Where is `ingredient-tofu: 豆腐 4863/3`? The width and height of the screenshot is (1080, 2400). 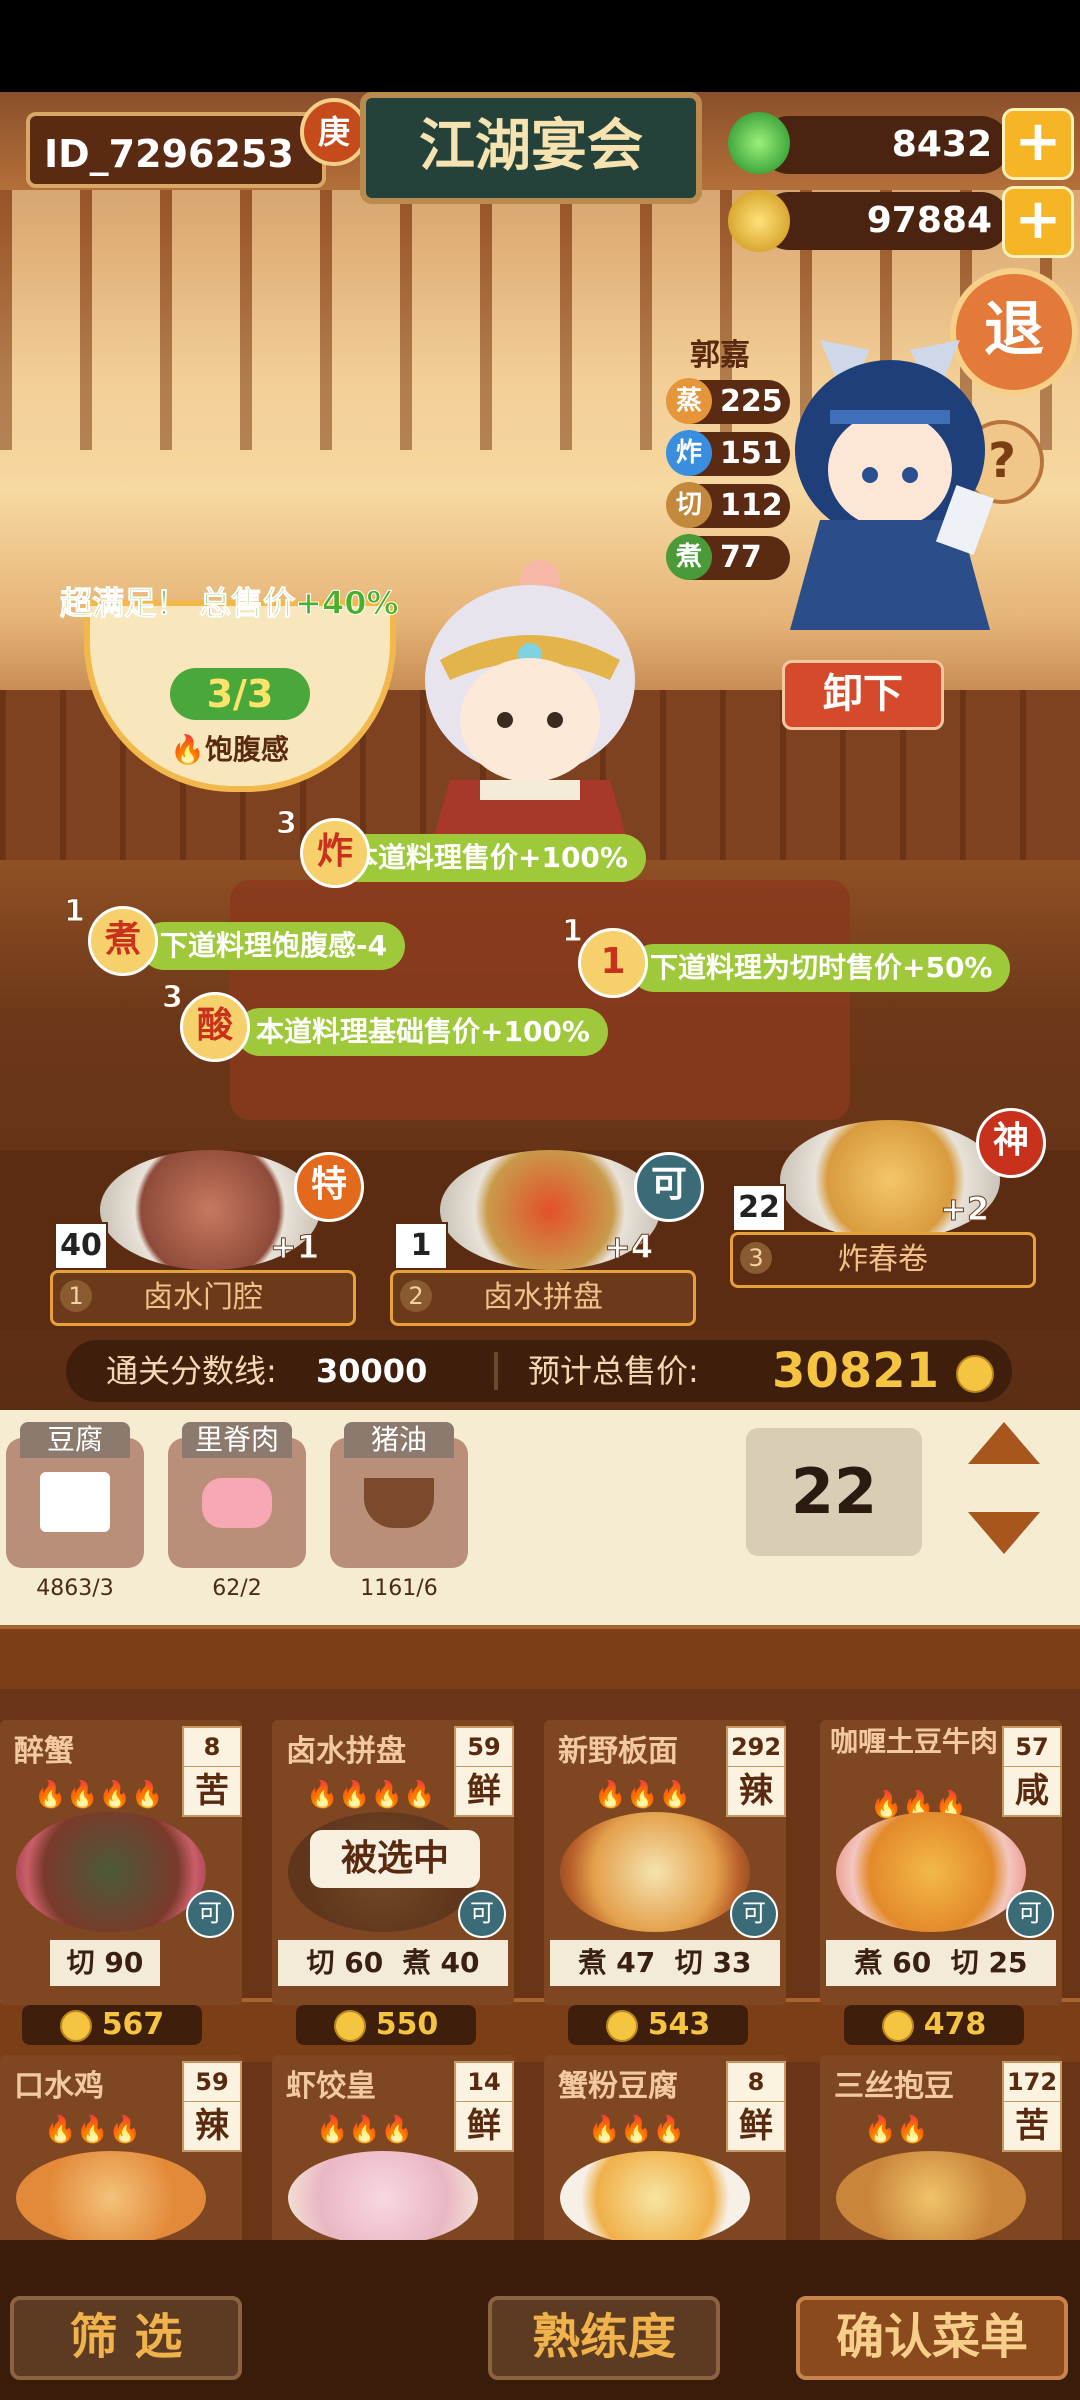
ingredient-tofu: 豆腐 4863/3 is located at coordinates (75, 1511).